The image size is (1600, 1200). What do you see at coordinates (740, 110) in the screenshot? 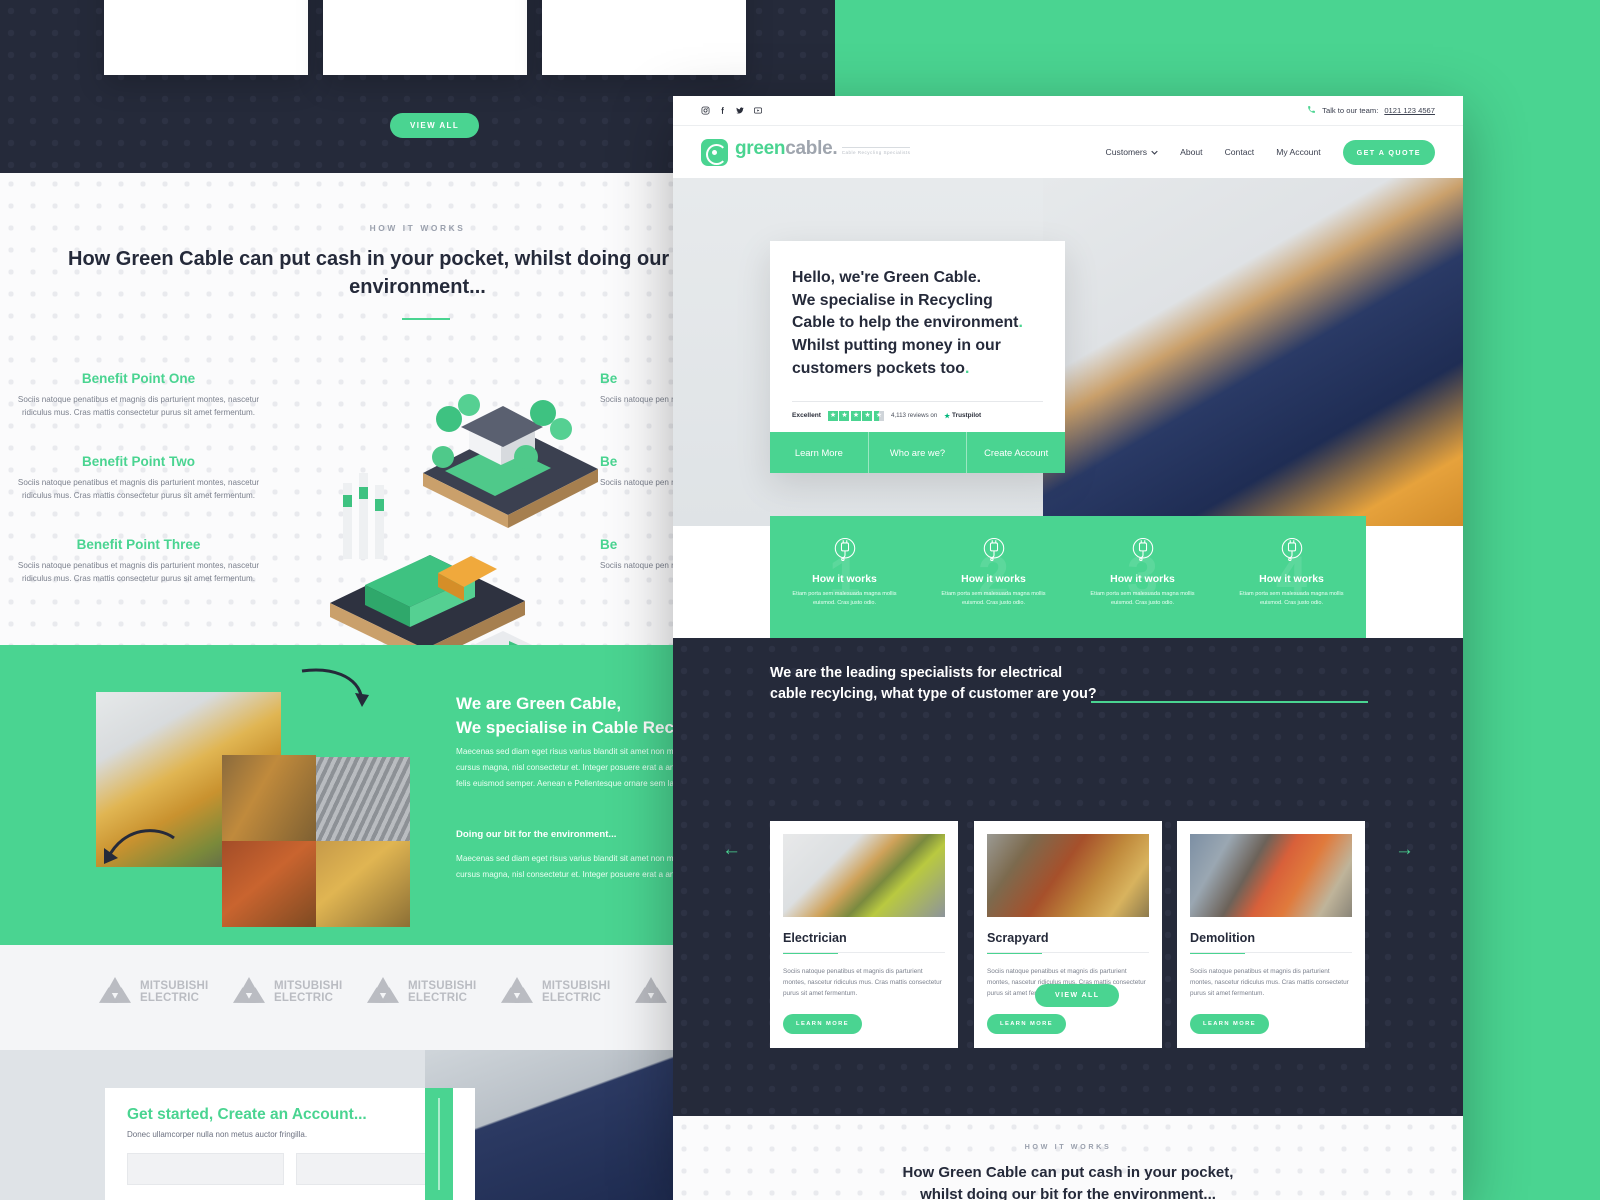
I see `twitter-icon` at bounding box center [740, 110].